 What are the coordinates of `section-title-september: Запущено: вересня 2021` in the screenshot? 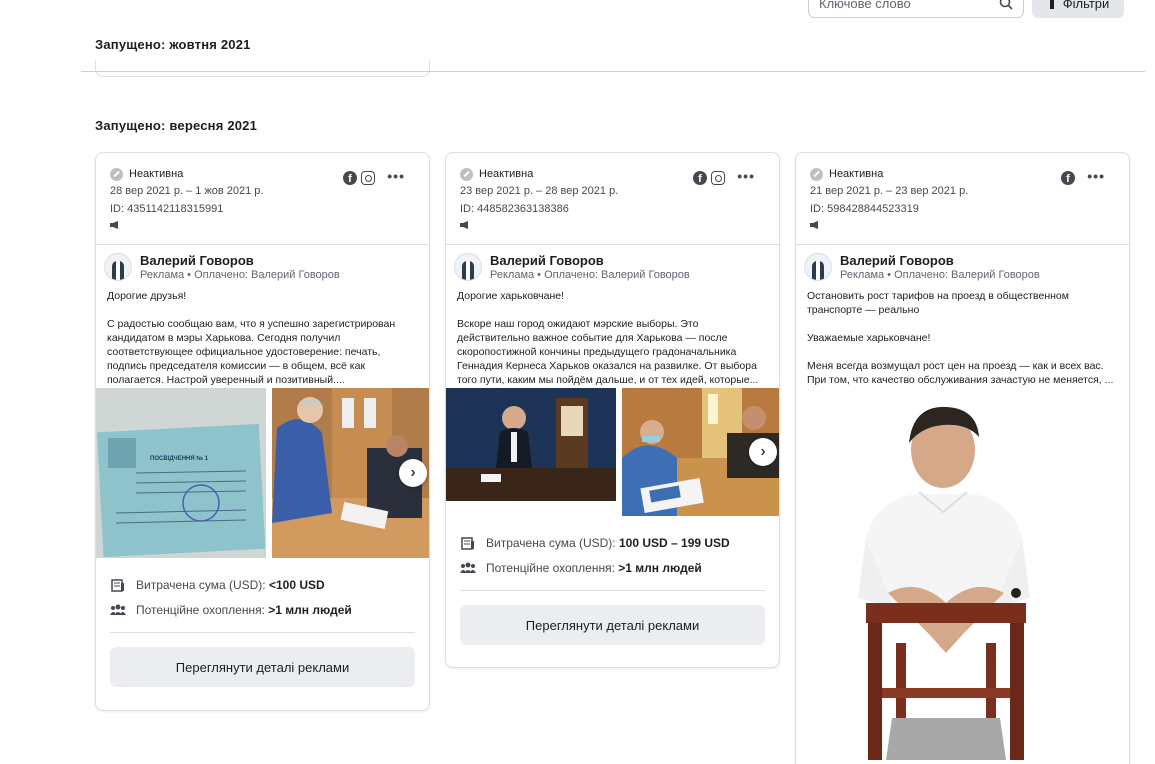 It's located at (176, 125).